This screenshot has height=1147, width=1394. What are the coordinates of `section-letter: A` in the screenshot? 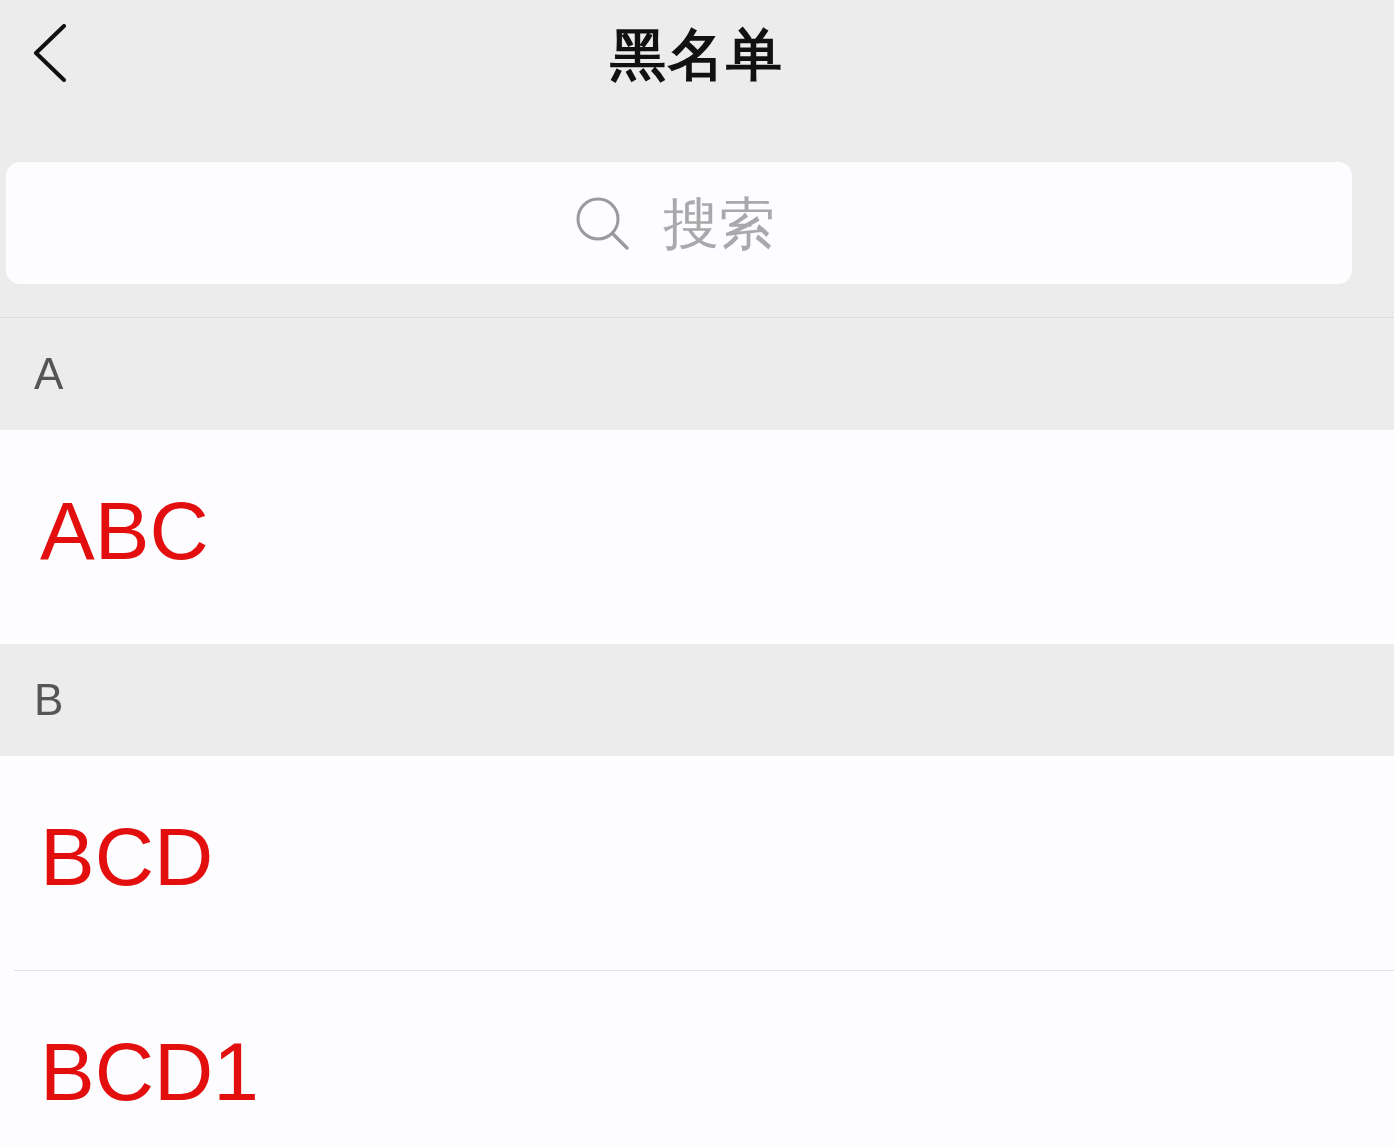 It's located at (49, 374).